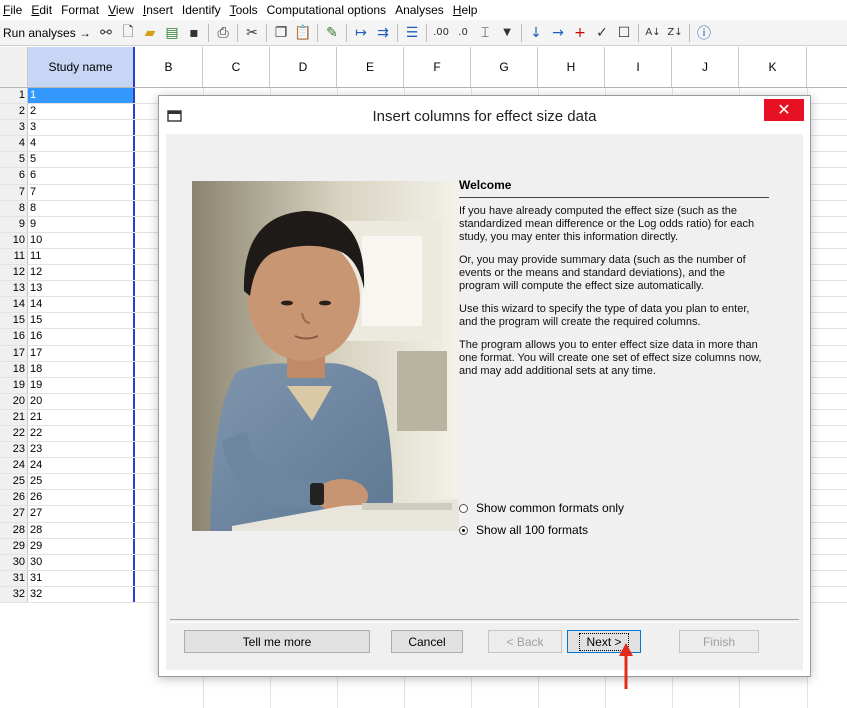  What do you see at coordinates (14, 417) in the screenshot?
I see `row-number: 21` at bounding box center [14, 417].